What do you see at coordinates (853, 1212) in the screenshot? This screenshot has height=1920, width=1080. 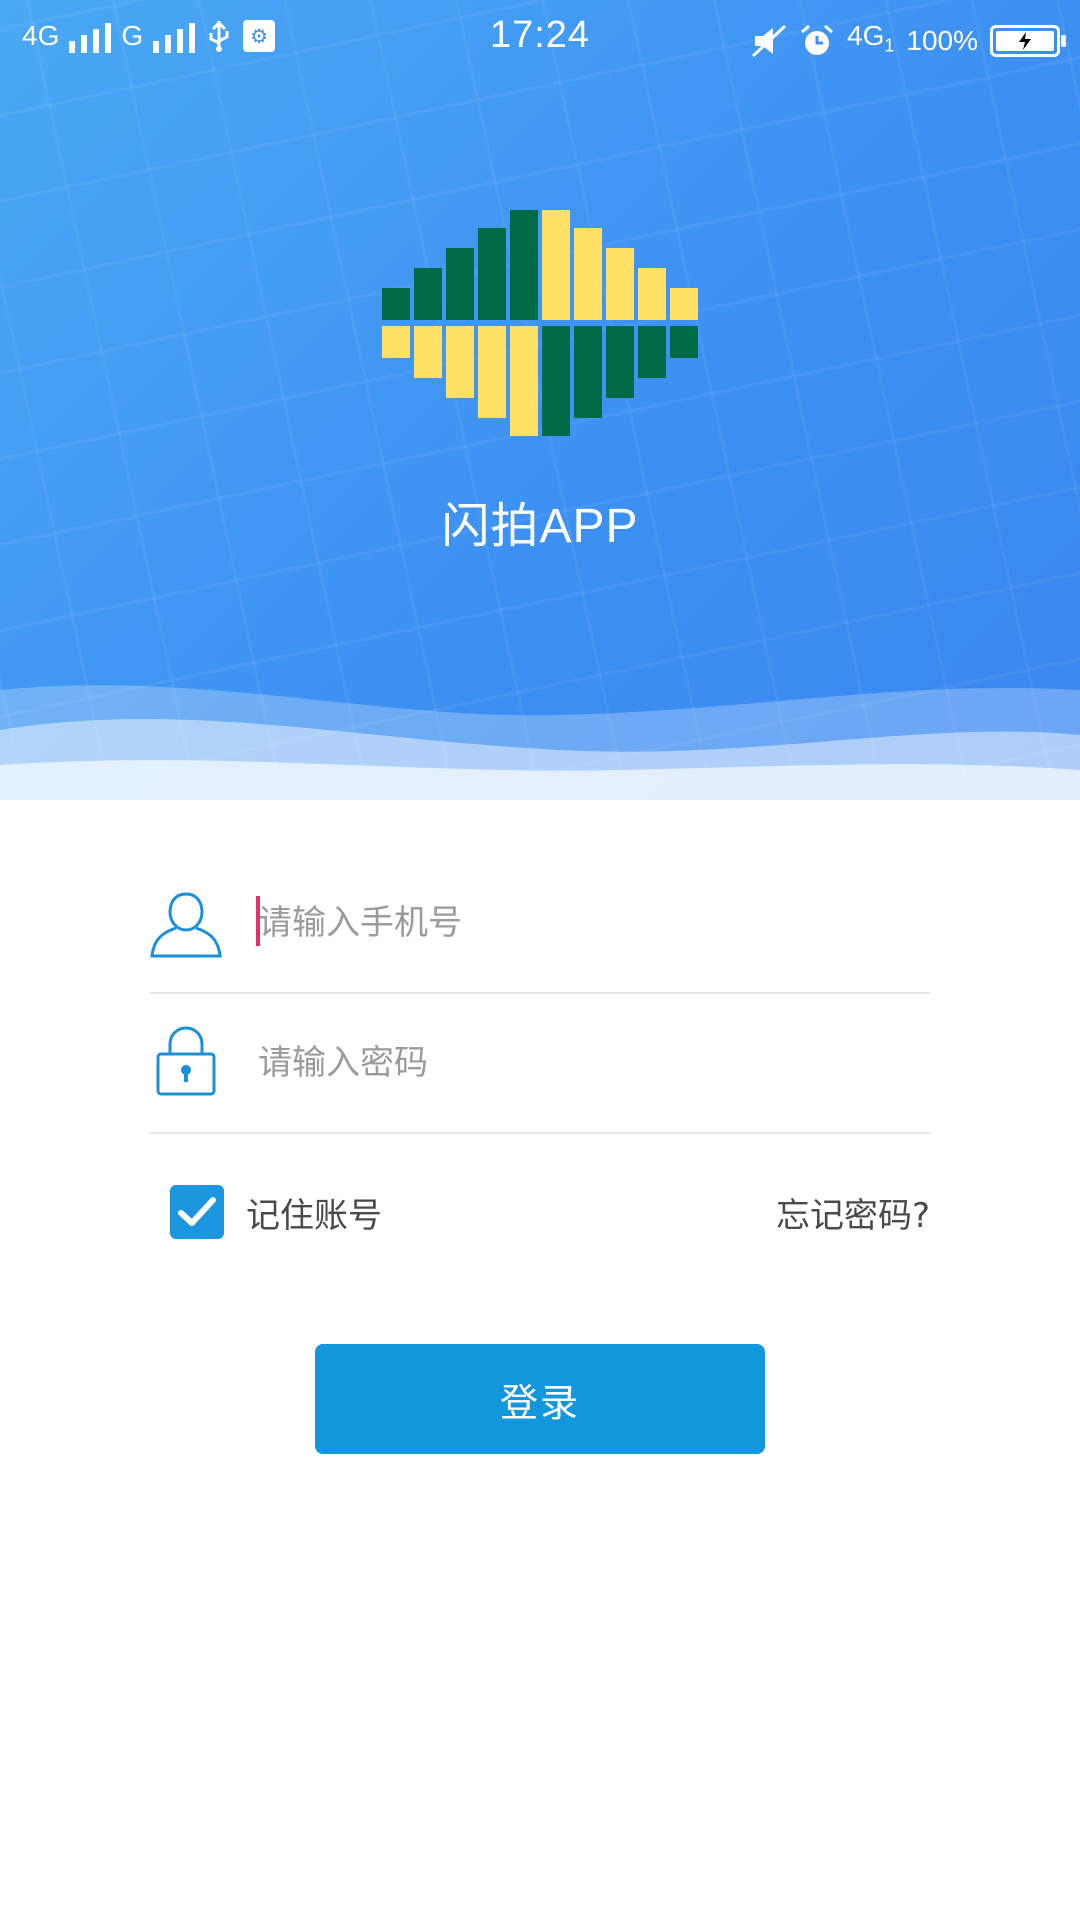 I see `forgot-password-link: 忘记密码?` at bounding box center [853, 1212].